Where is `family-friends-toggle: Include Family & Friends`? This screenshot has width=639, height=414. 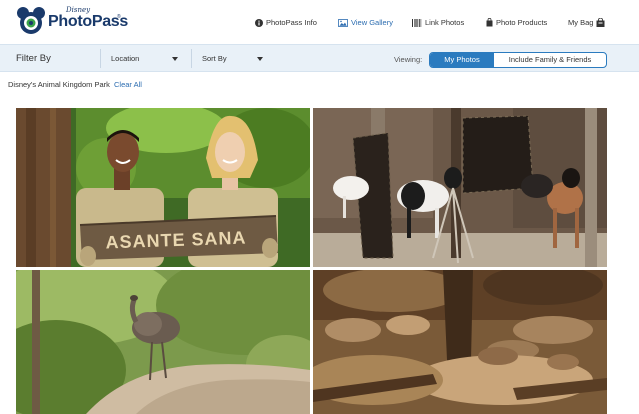
family-friends-toggle: Include Family & Friends is located at coordinates (550, 60).